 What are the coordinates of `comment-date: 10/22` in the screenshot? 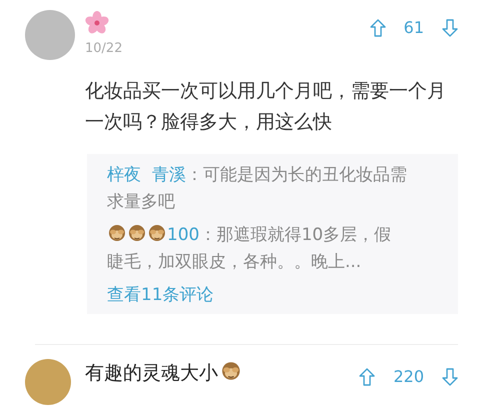 It's located at (104, 49).